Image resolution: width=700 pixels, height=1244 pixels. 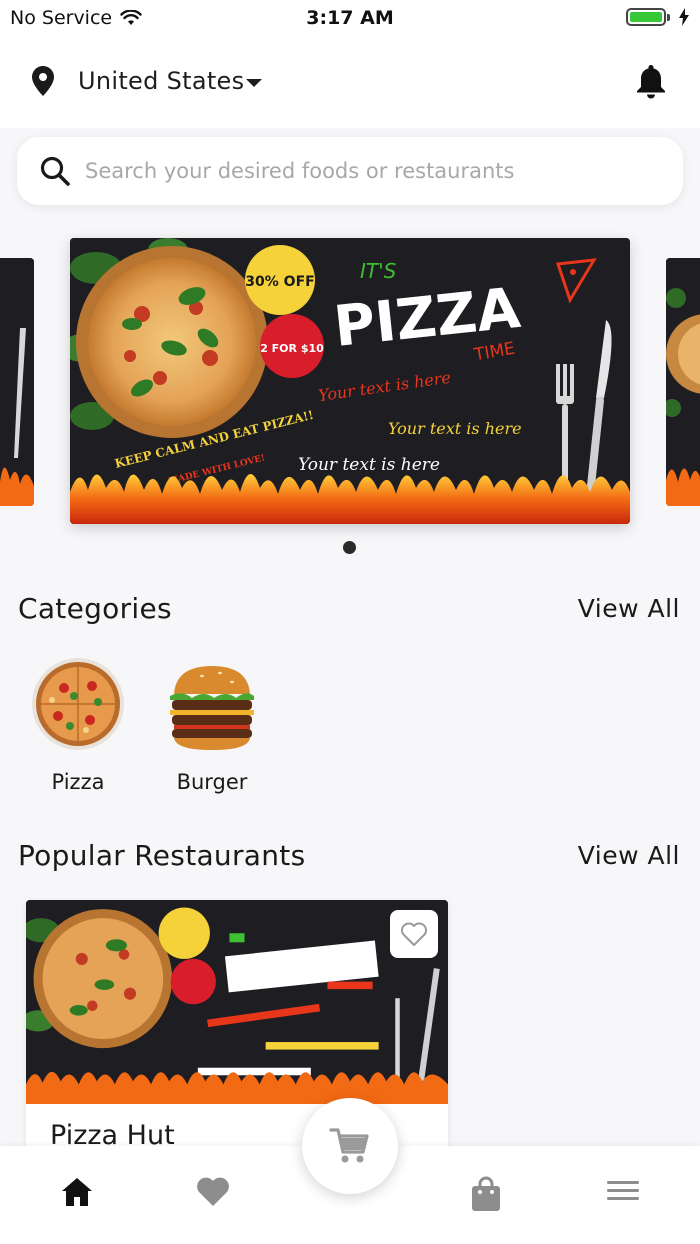 I want to click on search-bar, so click(x=350, y=171).